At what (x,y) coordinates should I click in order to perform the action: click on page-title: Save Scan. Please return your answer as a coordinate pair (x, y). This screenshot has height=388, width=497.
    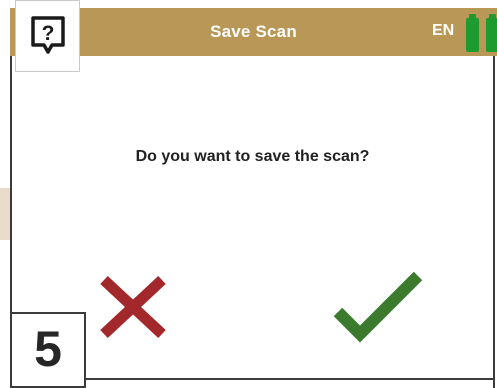
    Looking at the image, I should click on (253, 31).